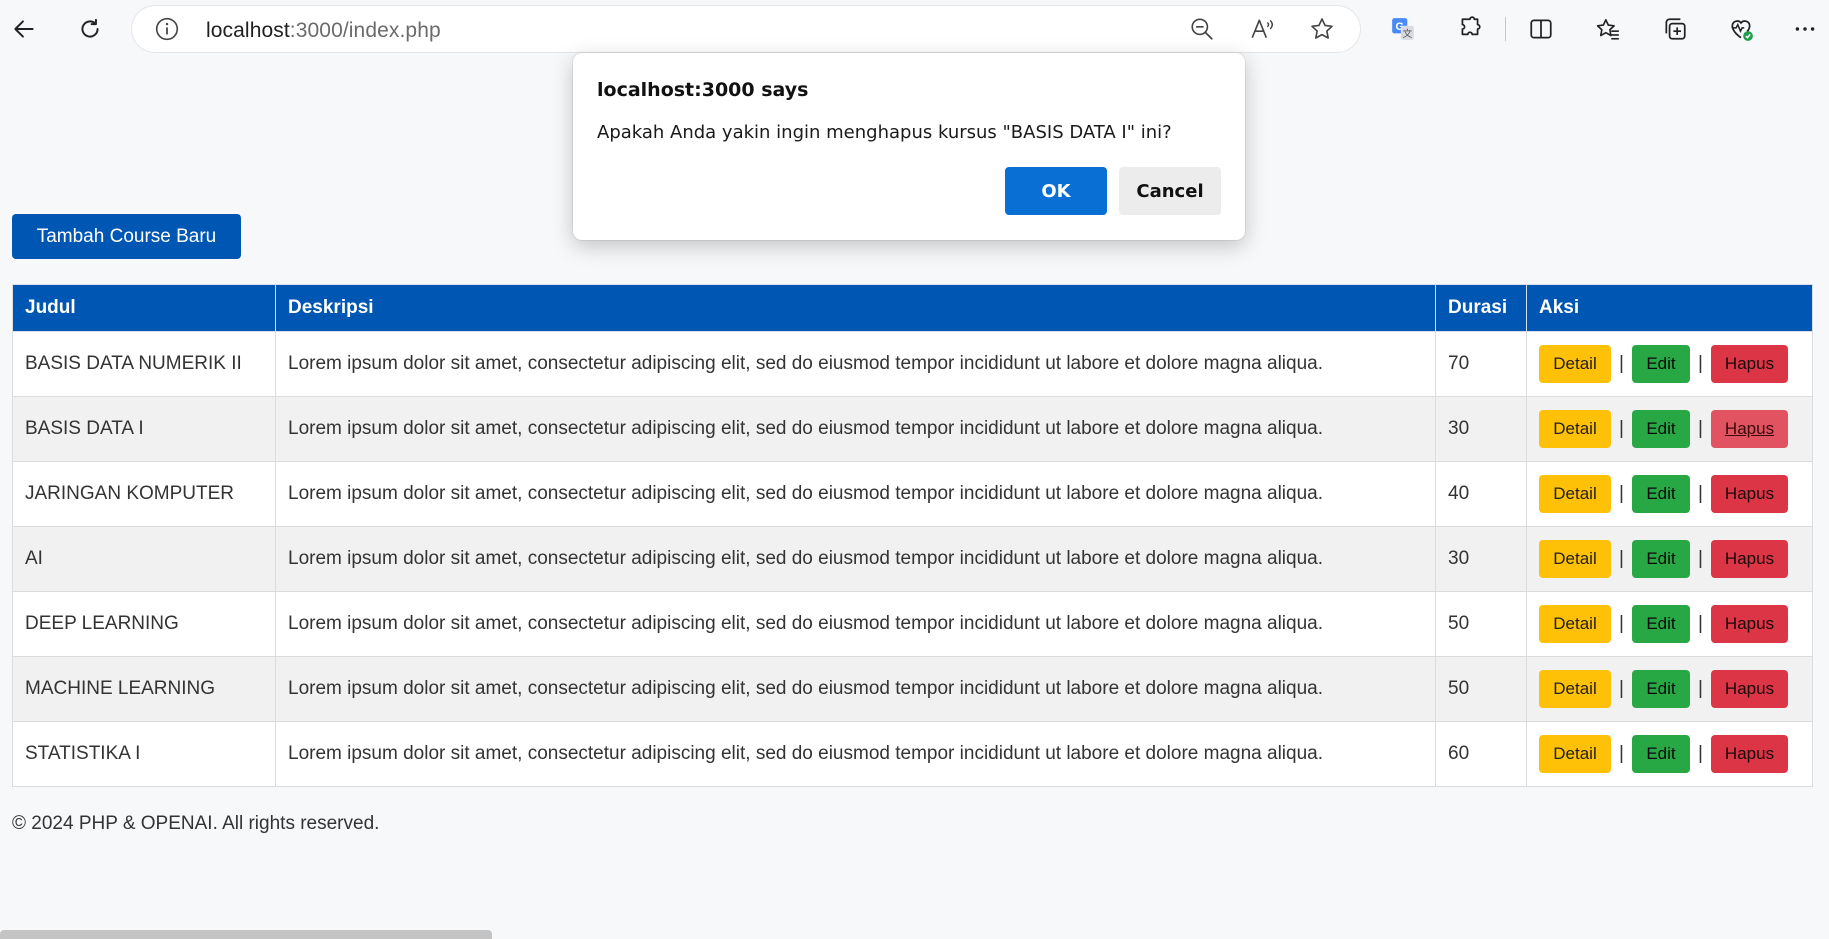  I want to click on ok-button: OK, so click(1056, 191).